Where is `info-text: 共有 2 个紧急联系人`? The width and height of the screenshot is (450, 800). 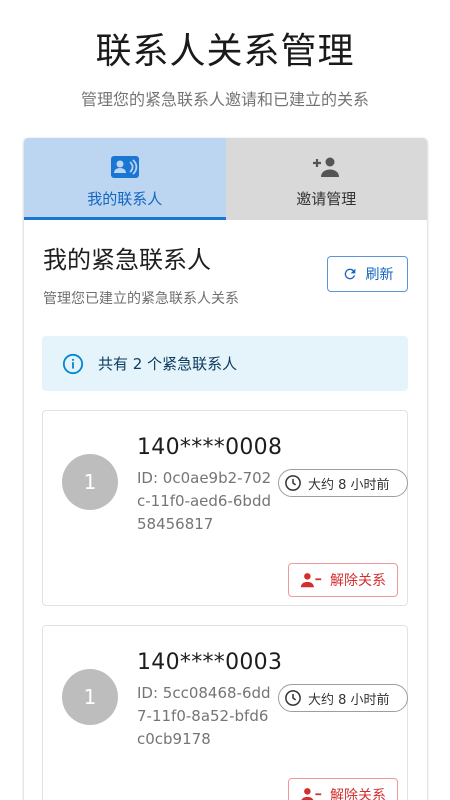
info-text: 共有 2 个紧急联系人 is located at coordinates (168, 364).